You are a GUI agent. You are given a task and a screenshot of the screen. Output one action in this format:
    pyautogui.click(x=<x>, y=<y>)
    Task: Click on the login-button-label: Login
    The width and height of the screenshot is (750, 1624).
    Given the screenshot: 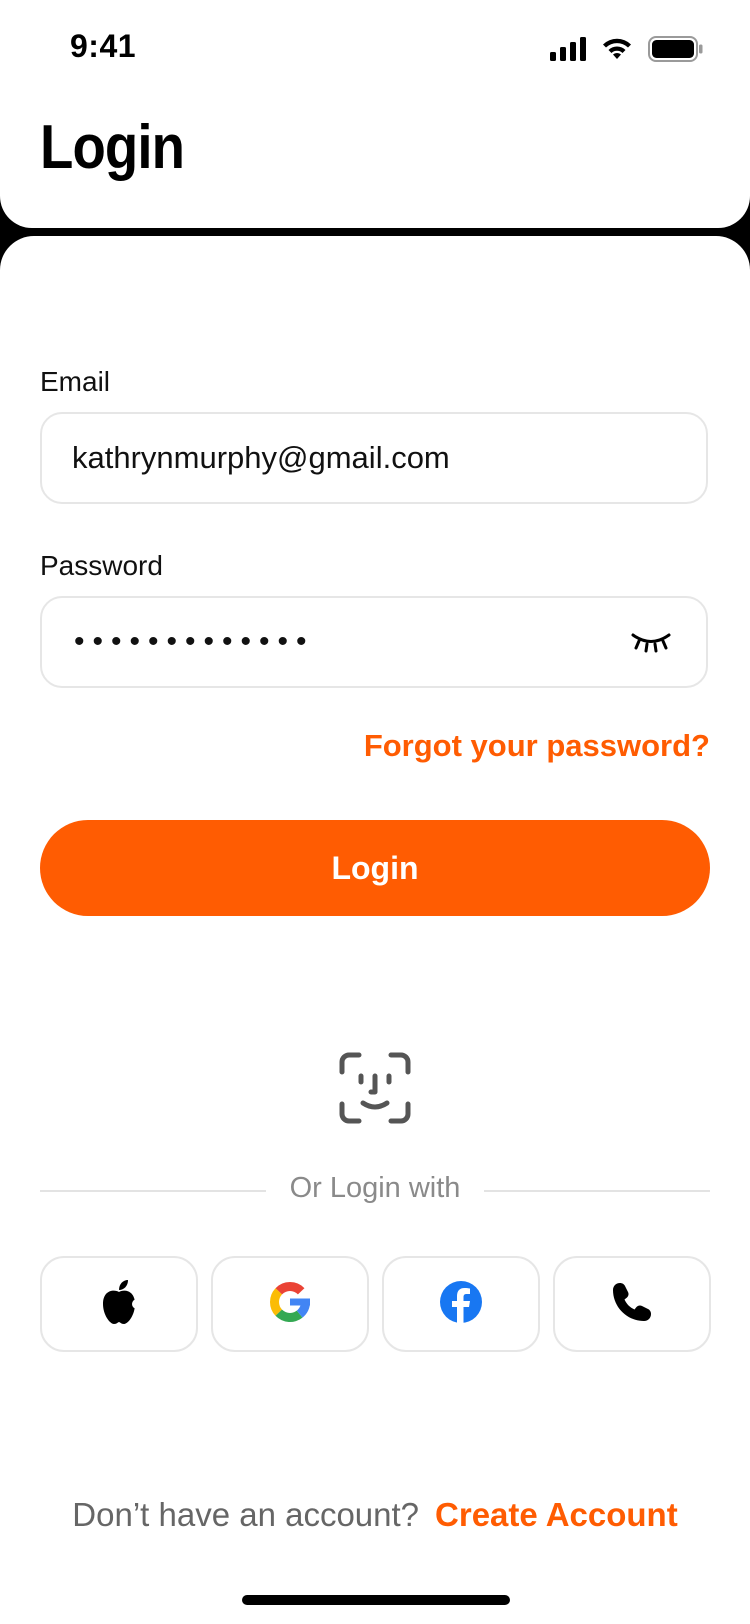 What is the action you would take?
    pyautogui.click(x=375, y=867)
    